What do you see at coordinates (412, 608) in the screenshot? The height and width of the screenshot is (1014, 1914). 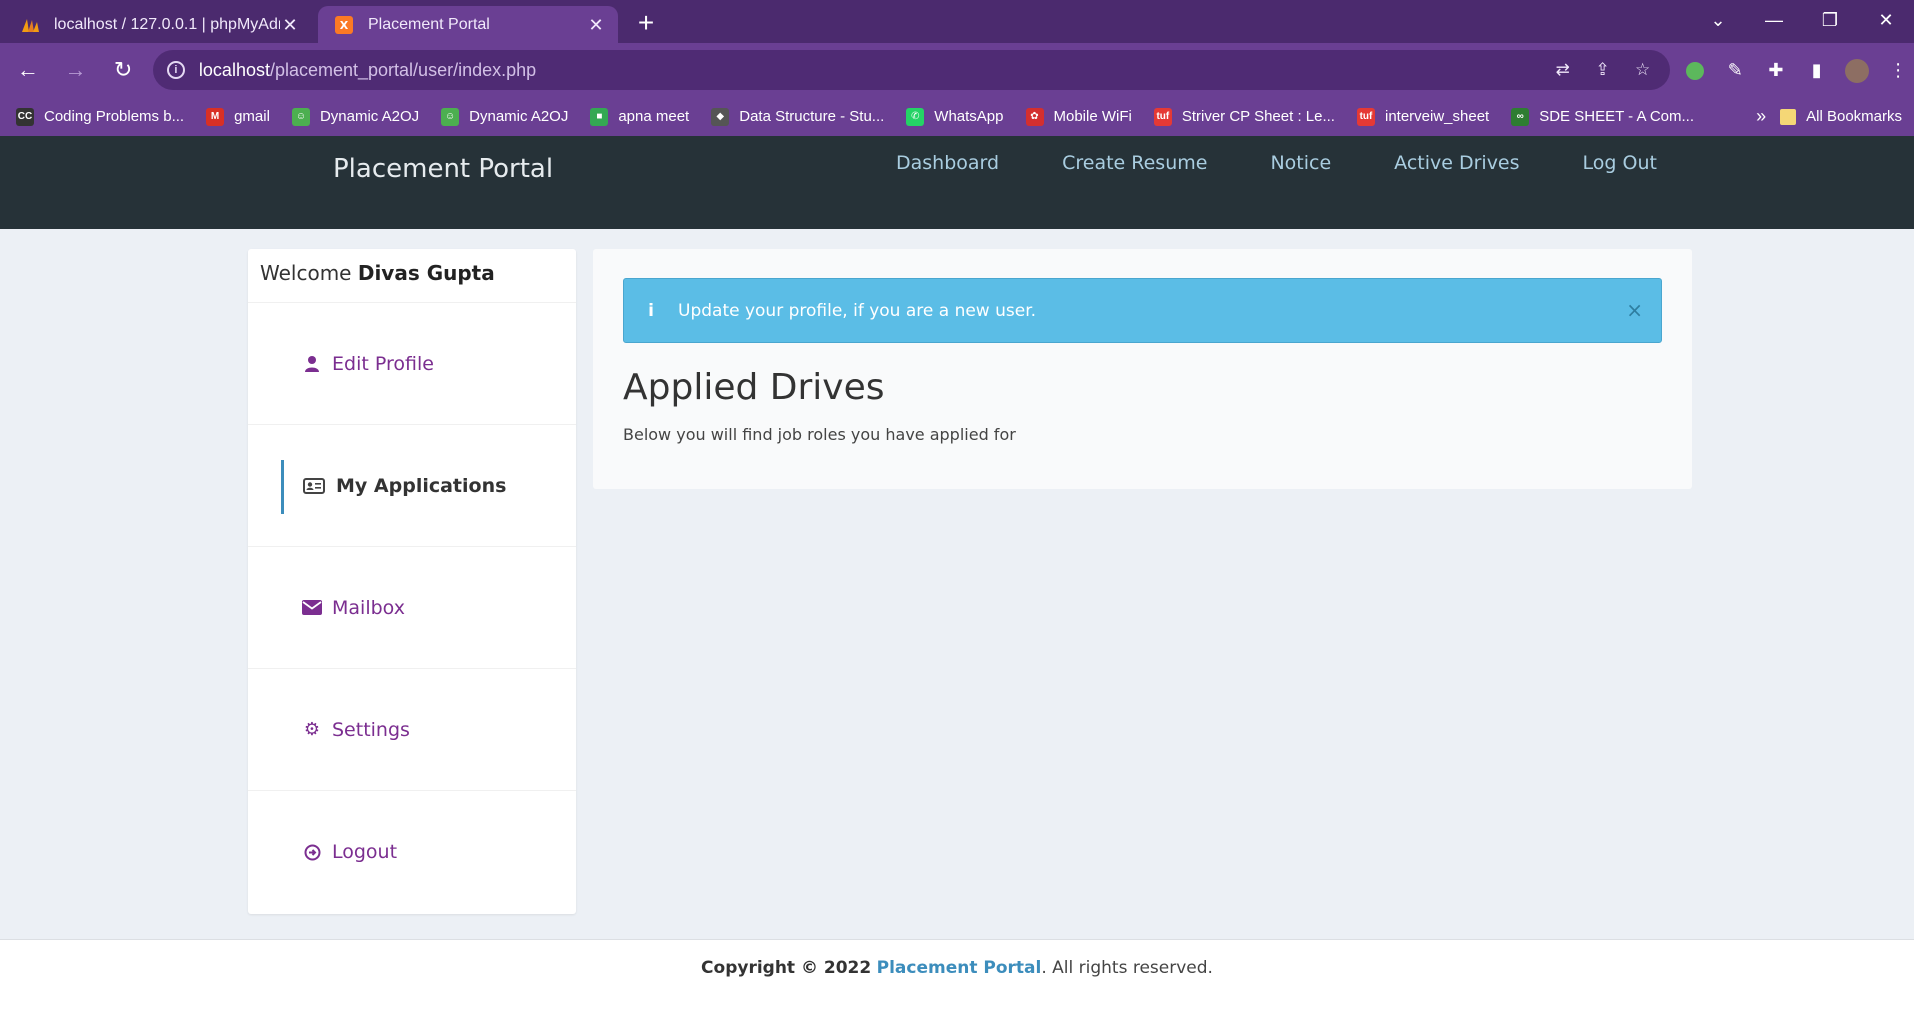 I see `sidebar-item-mailbox: Mailbox` at bounding box center [412, 608].